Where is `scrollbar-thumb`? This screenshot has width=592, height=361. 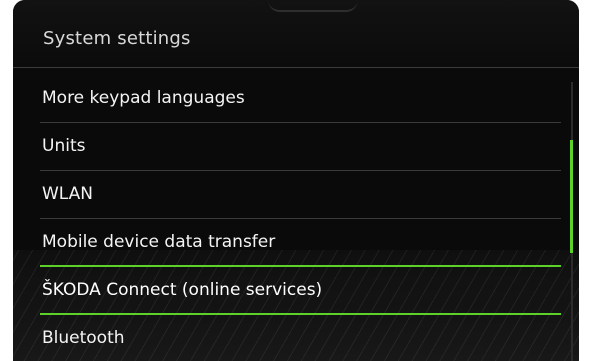 scrollbar-thumb is located at coordinates (571, 196).